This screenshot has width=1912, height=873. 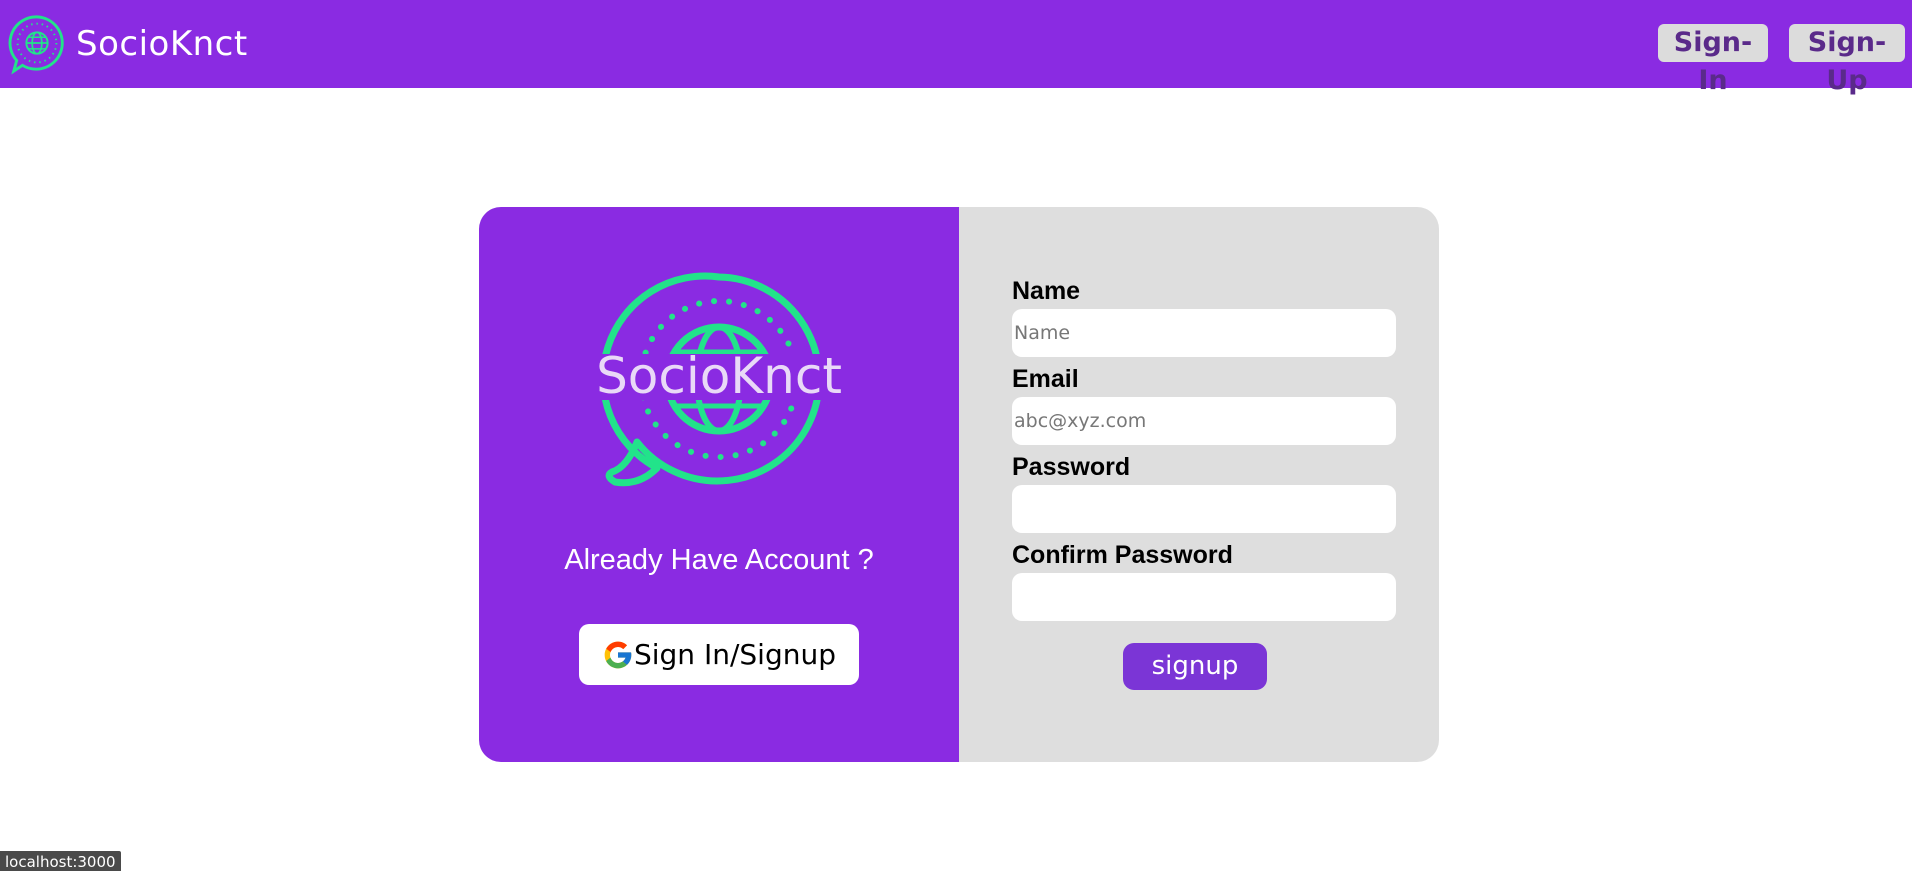 I want to click on name-input, so click(x=1204, y=333).